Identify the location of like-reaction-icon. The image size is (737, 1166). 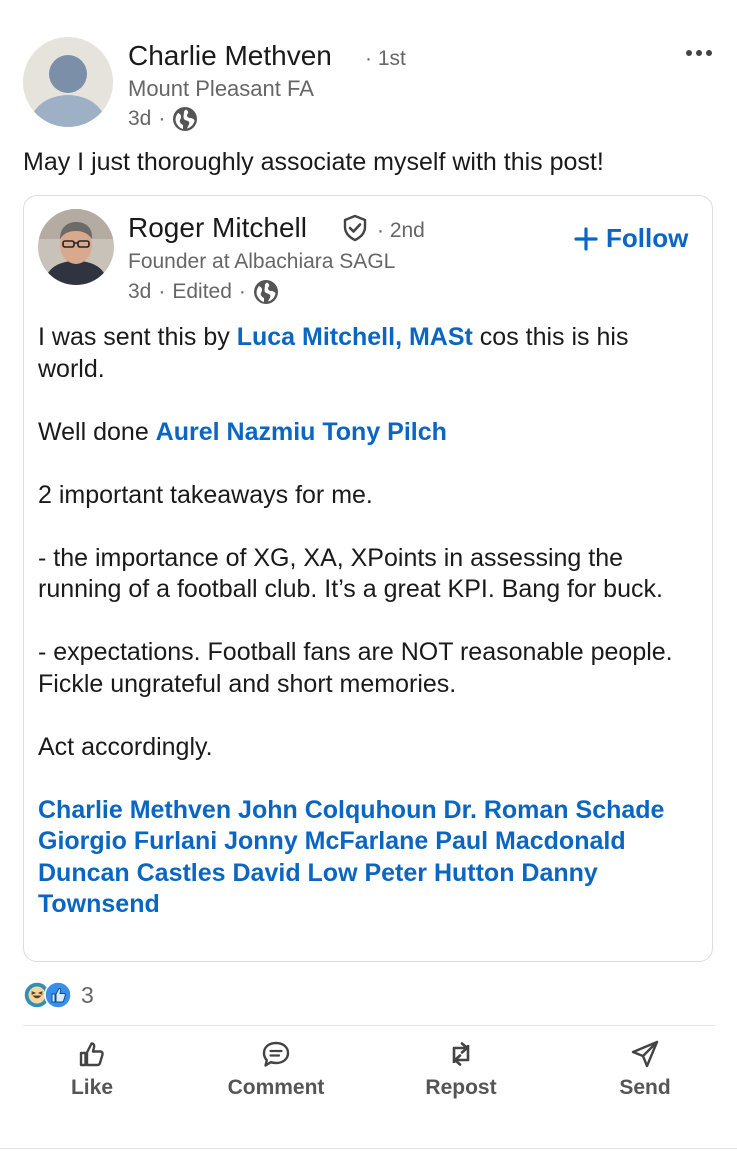
(58, 995).